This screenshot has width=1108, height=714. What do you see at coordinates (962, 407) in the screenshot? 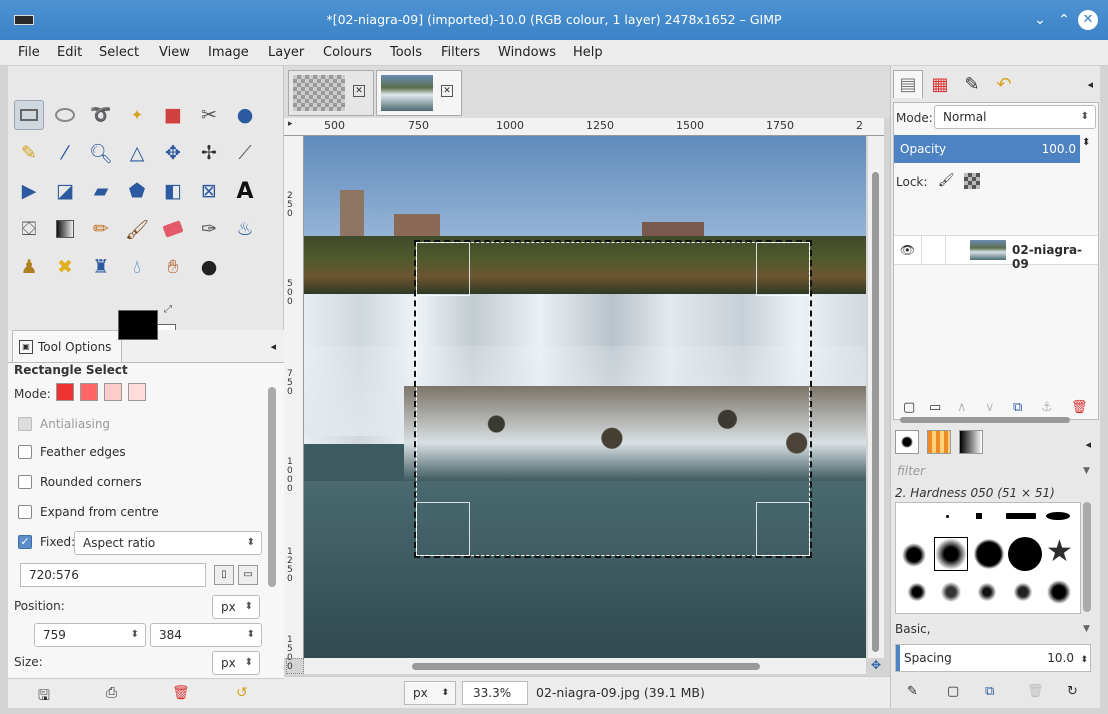
I see `raise-layer-icon: ∧` at bounding box center [962, 407].